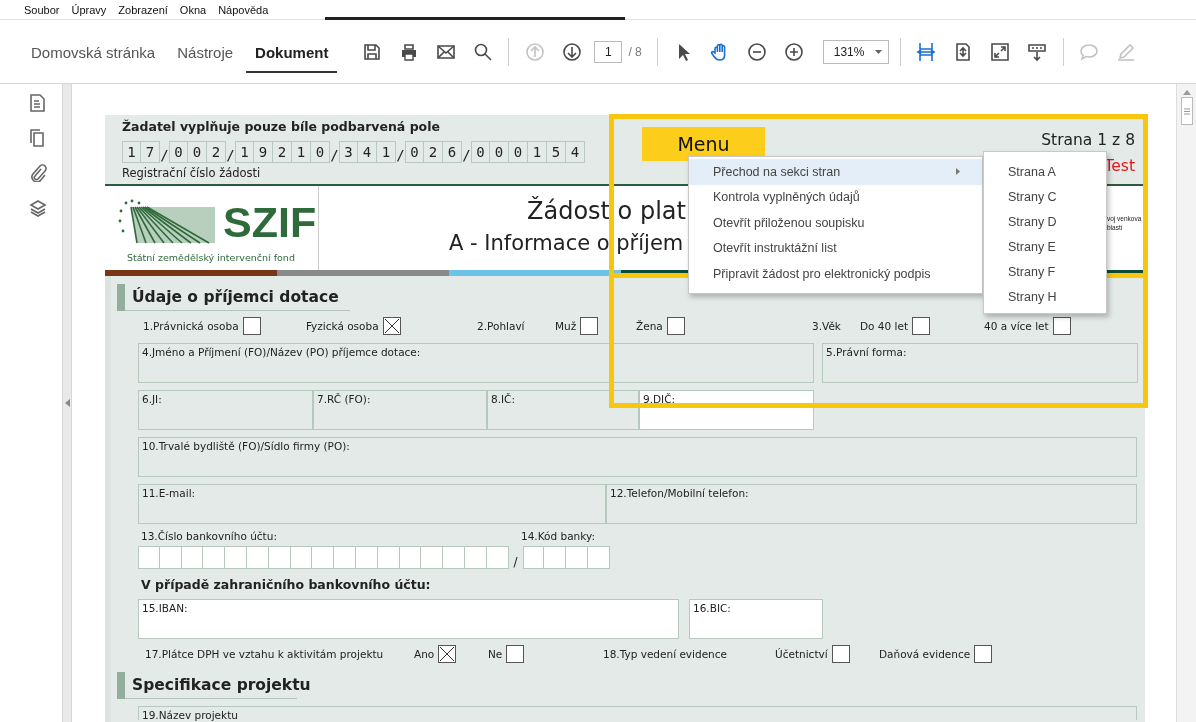 The image size is (1196, 722). What do you see at coordinates (1045, 221) in the screenshot?
I see `menu-item: Strany D` at bounding box center [1045, 221].